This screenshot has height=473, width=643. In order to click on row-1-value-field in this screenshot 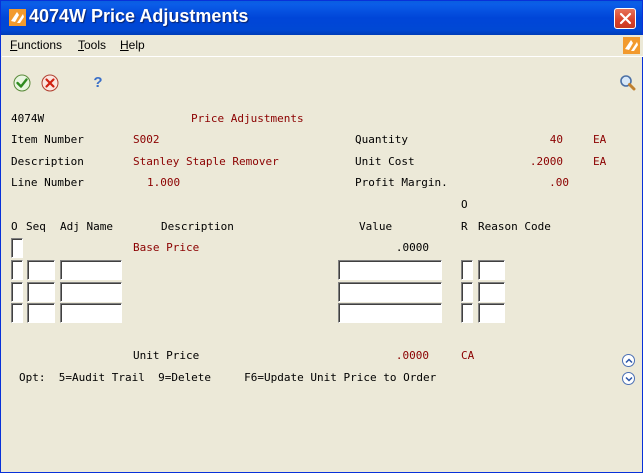, I will do `click(390, 270)`.